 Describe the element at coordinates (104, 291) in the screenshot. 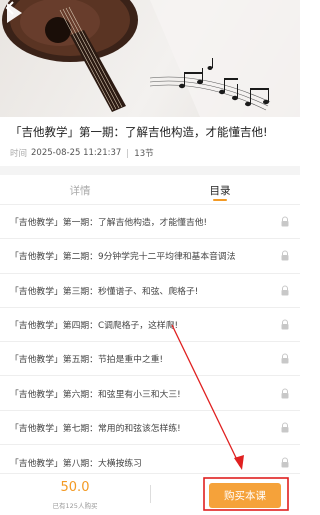

I see `lesson-title: 「吉他教学」第三期：秒懂谱子、和弦、爬格子!` at that location.